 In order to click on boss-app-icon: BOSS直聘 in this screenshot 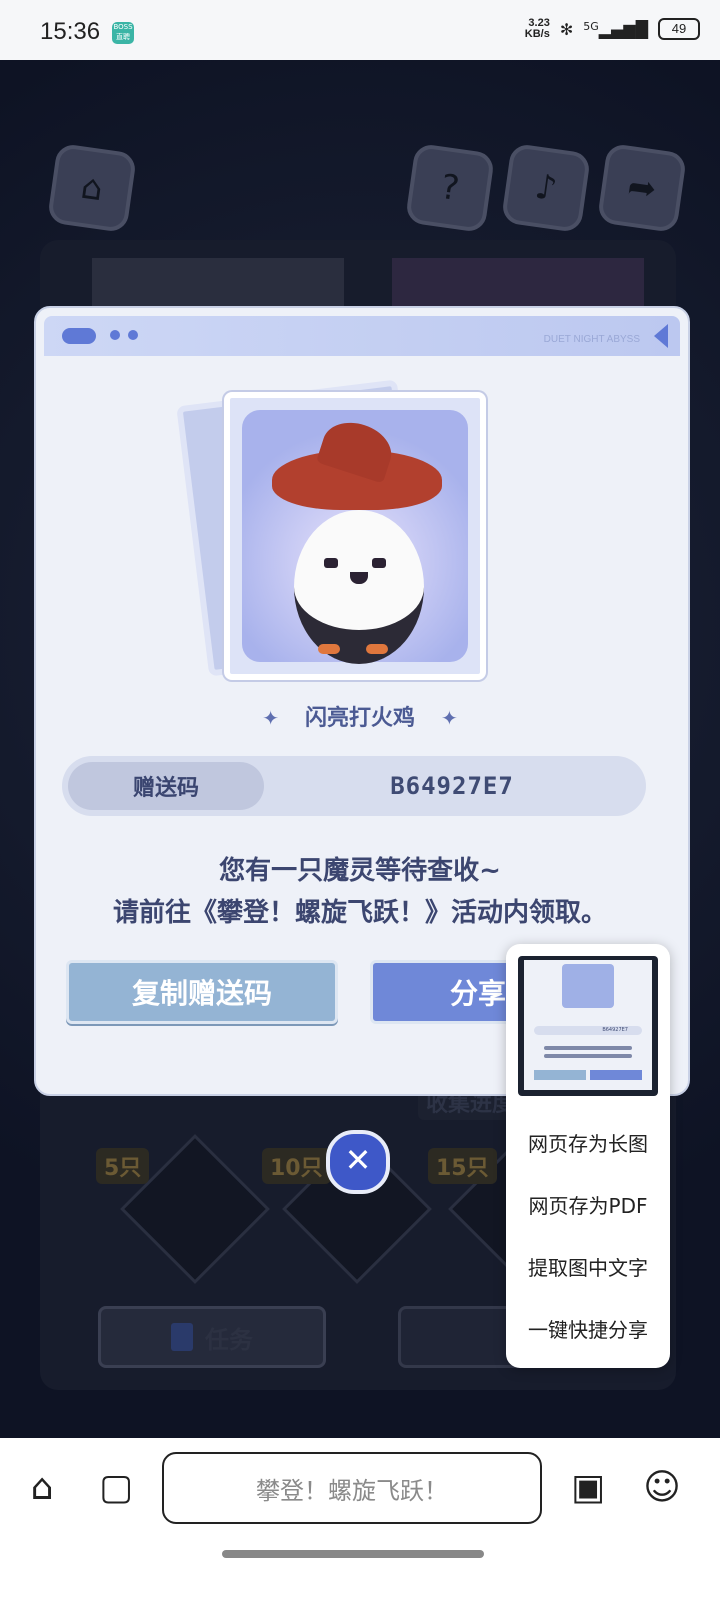, I will do `click(123, 33)`.